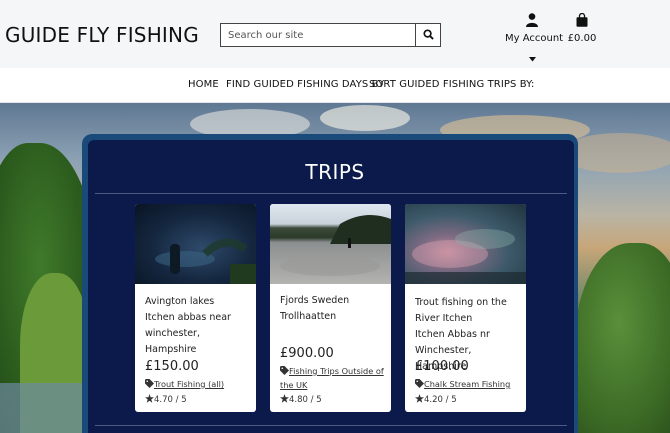  I want to click on trip-price: £150.00, so click(172, 366).